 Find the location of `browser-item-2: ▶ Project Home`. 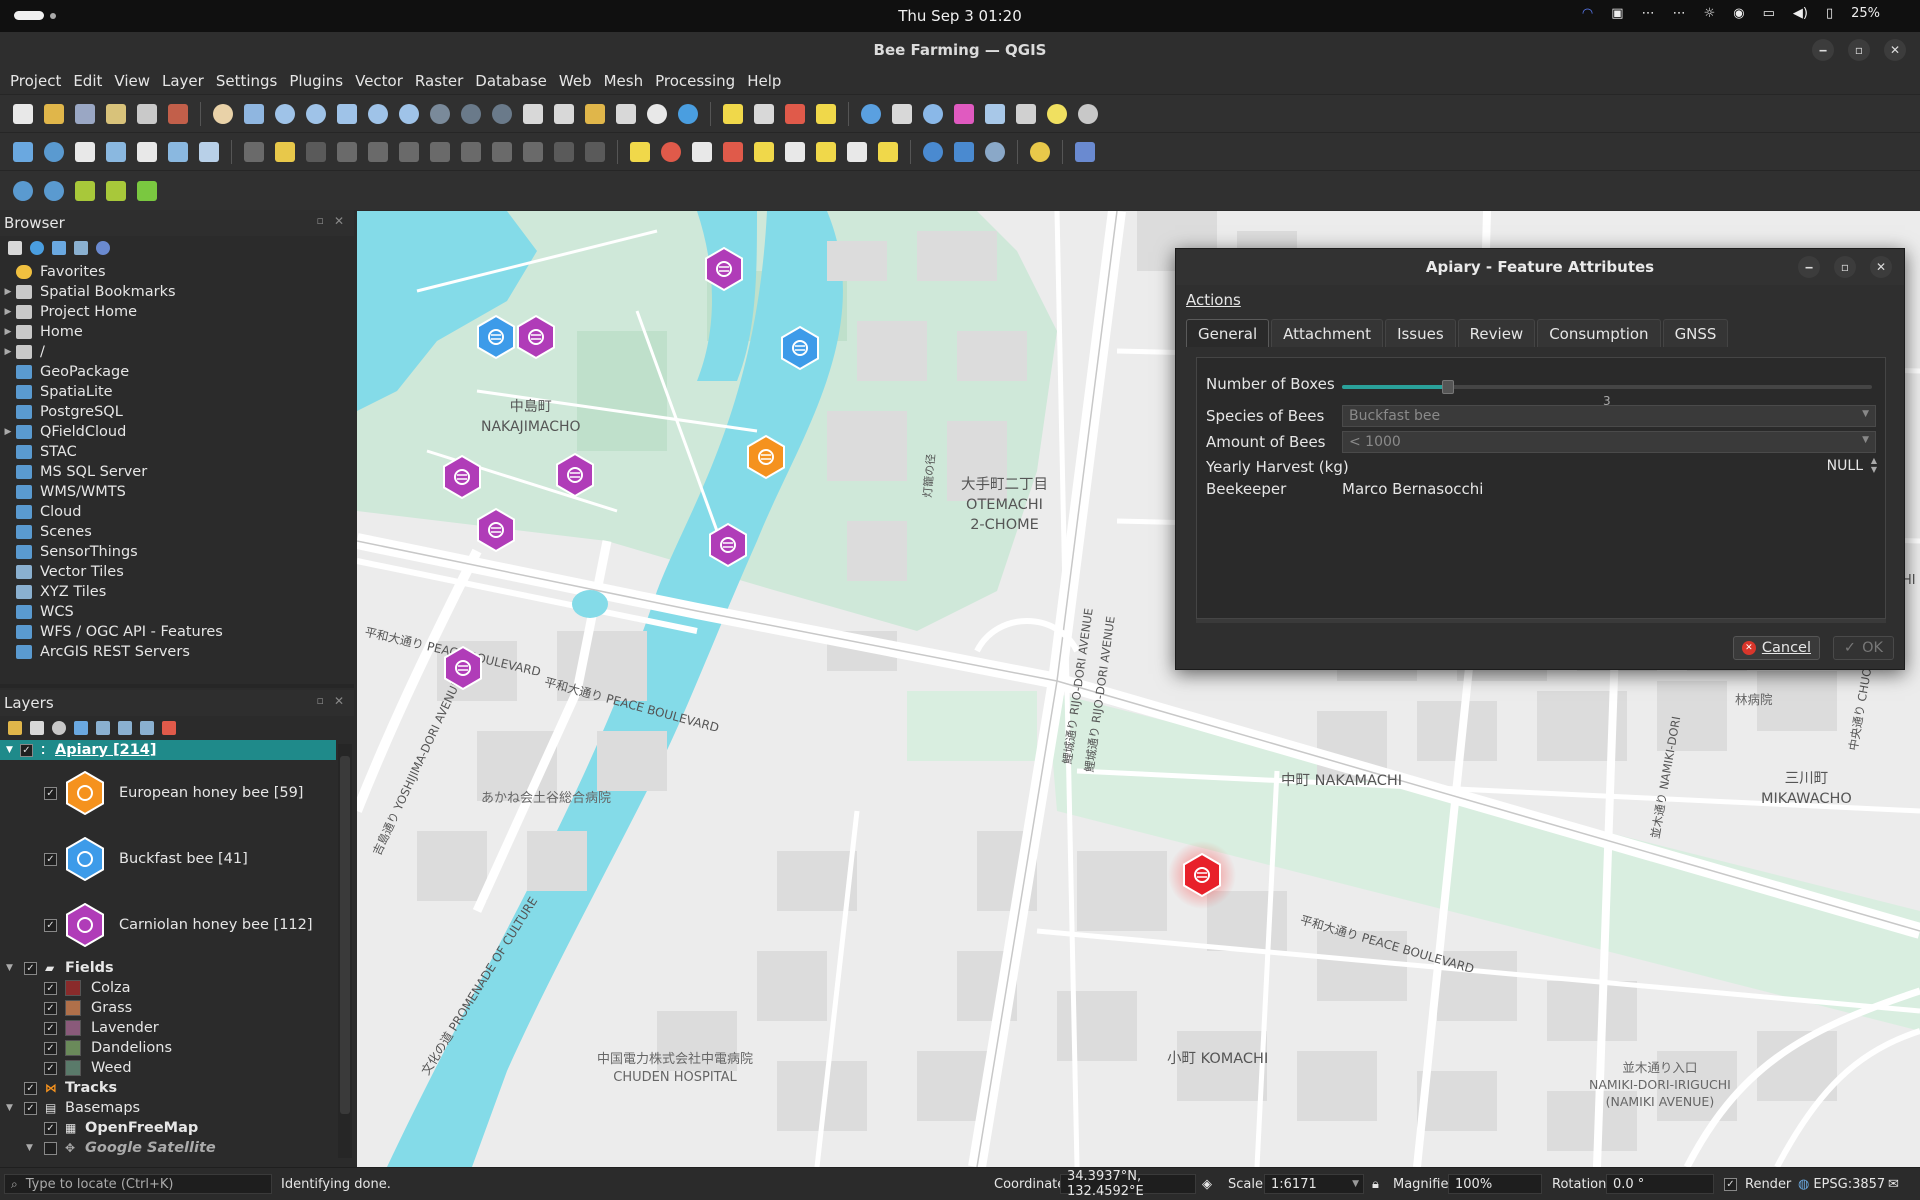

browser-item-2: ▶ Project Home is located at coordinates (177, 312).